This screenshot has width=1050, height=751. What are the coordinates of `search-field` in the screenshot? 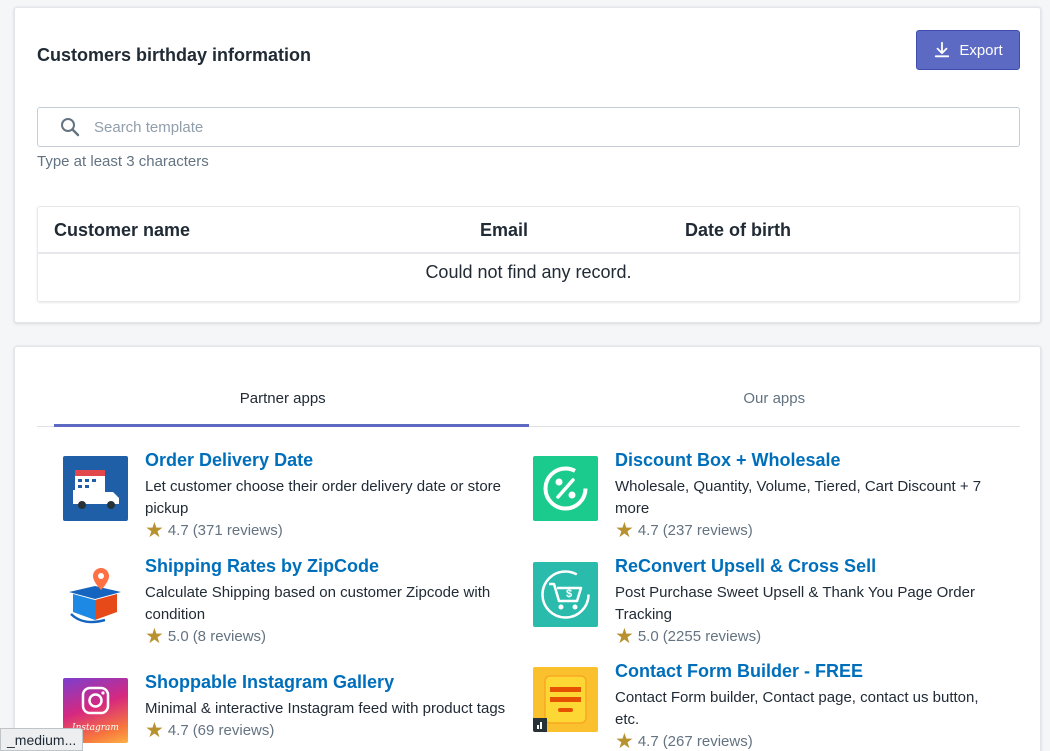 It's located at (528, 127).